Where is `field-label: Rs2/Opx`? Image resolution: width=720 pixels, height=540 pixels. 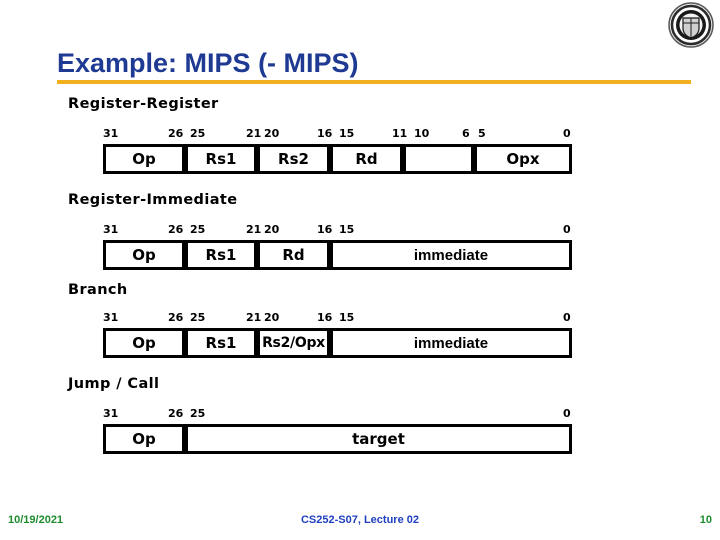 field-label: Rs2/Opx is located at coordinates (293, 343).